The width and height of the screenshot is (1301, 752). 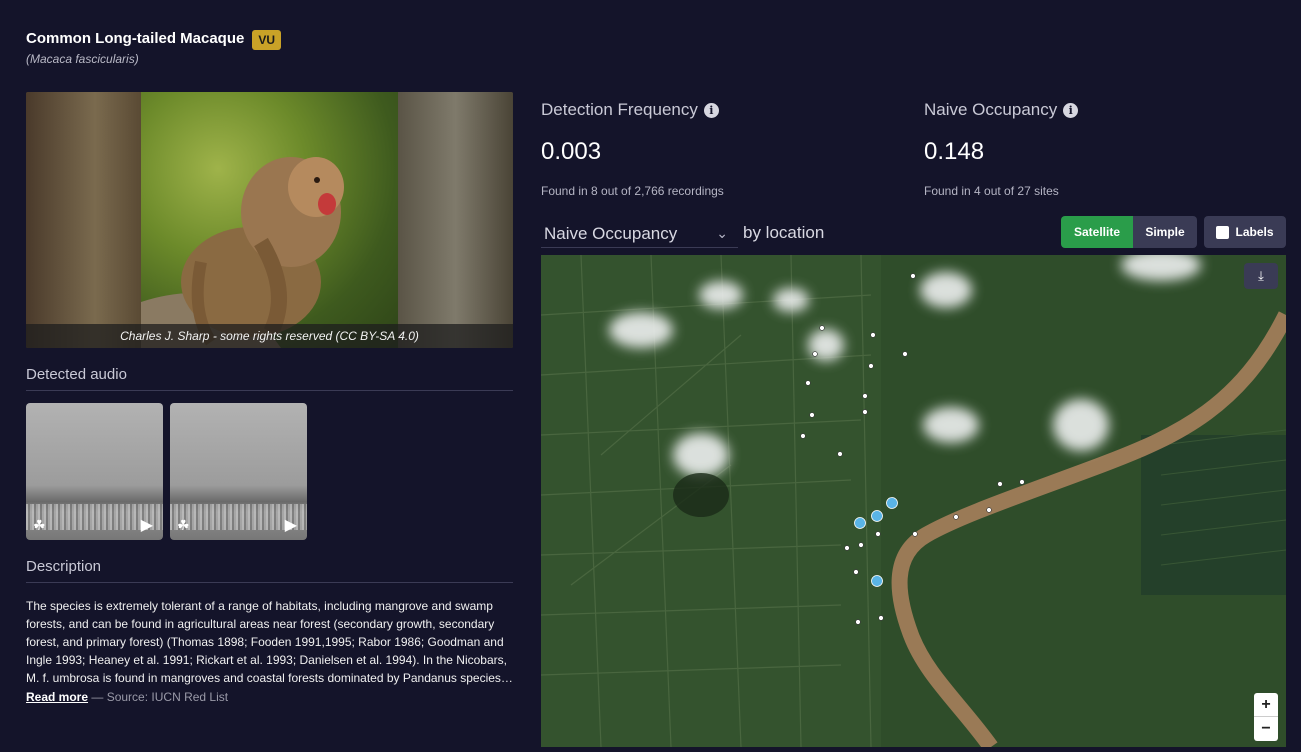 I want to click on read-more-row: Read more — Source: IUCN Red List, so click(x=127, y=697).